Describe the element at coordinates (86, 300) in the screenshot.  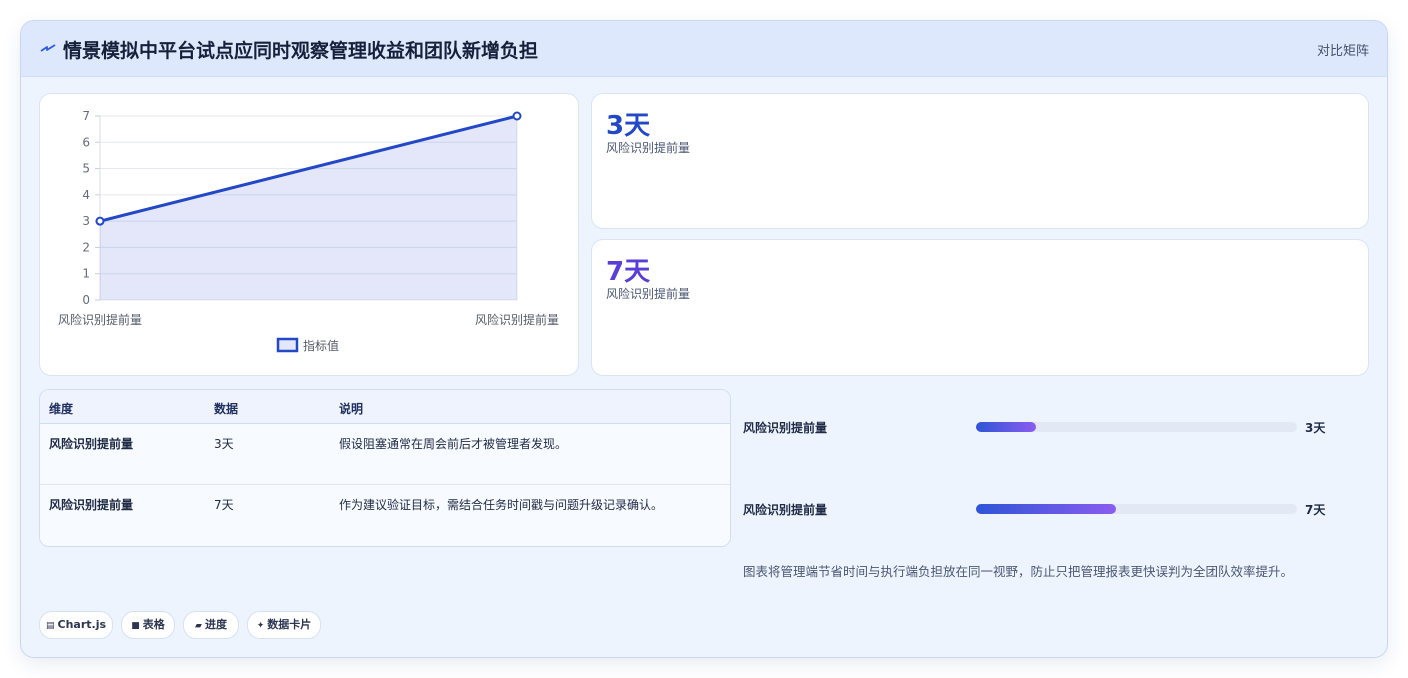
I see `y-tick-label: 0` at that location.